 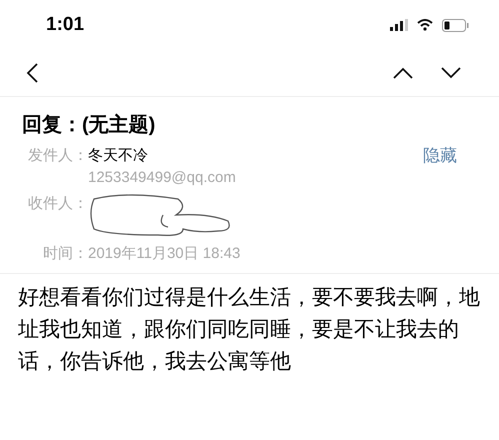 I want to click on recipient-label: 收件人：, so click(x=57, y=204).